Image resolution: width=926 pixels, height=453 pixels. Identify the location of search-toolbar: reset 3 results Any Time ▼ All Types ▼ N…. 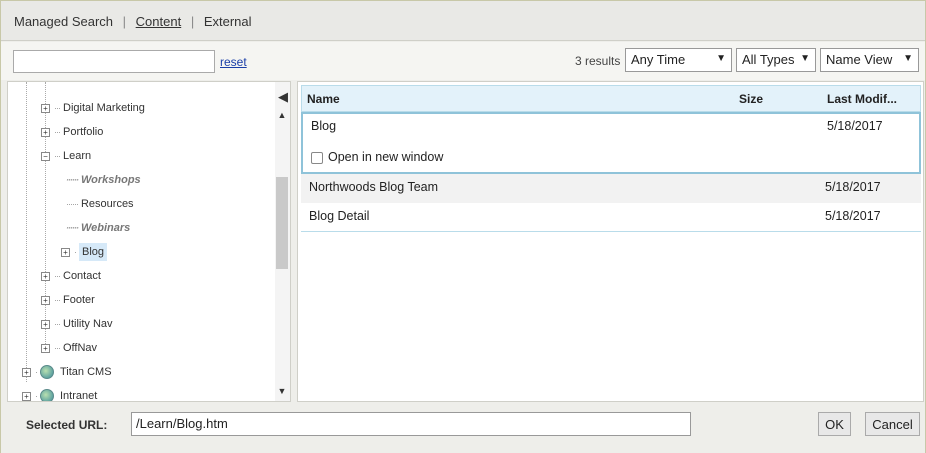
(463, 61).